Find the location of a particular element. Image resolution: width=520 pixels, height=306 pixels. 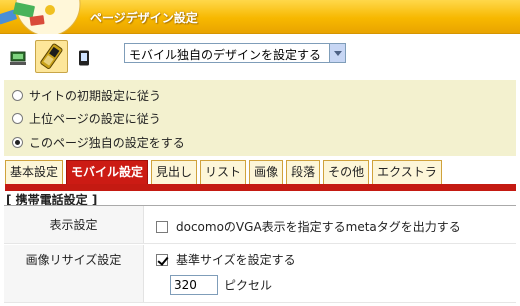

design-select-value: モバイル独自のデザインを設定する is located at coordinates (225, 55).